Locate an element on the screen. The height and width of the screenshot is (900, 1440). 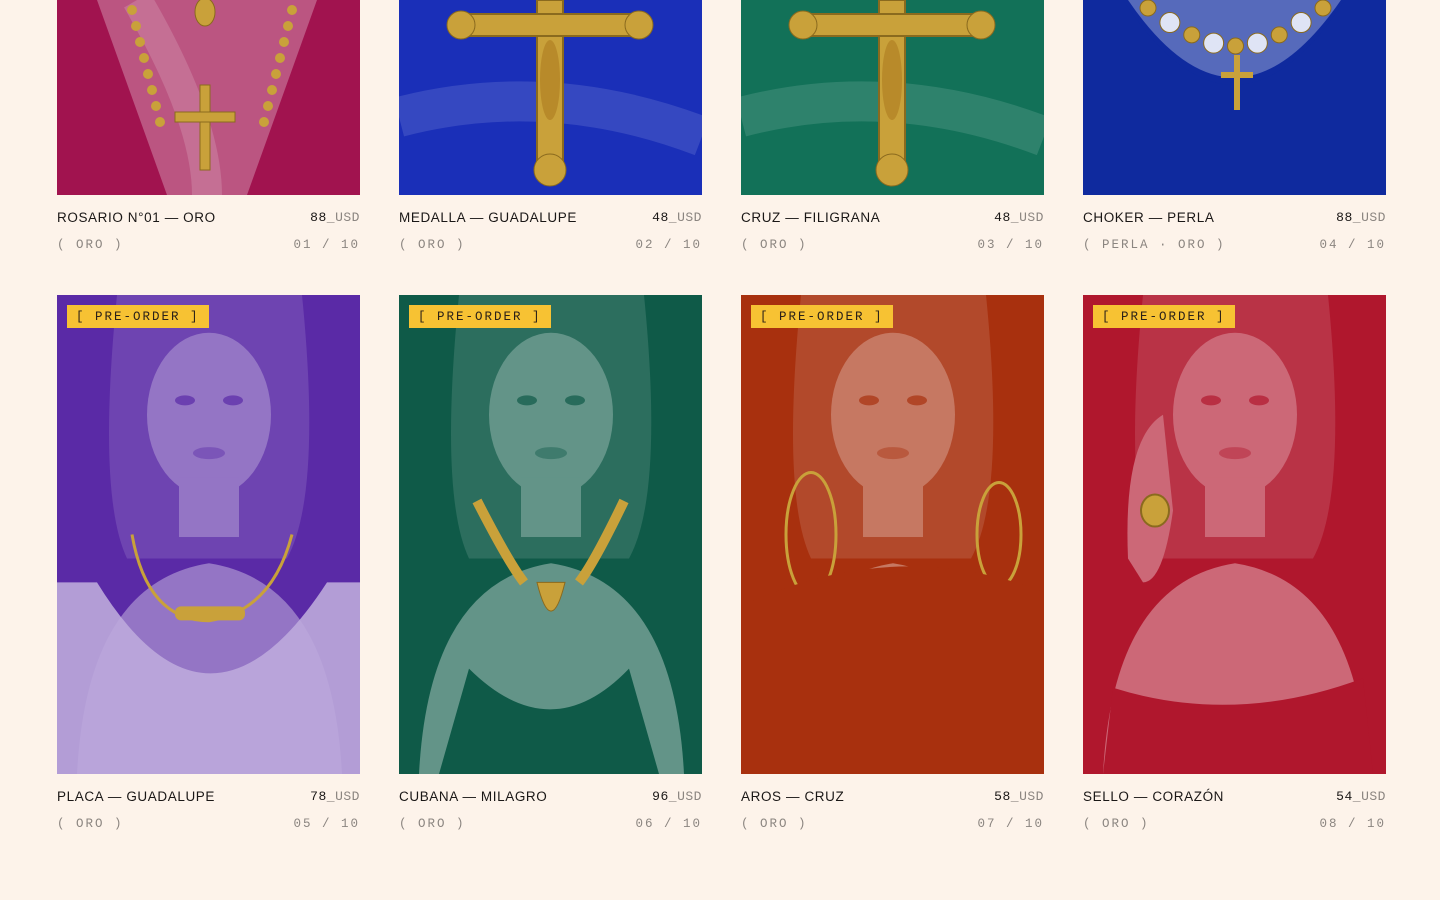
product-card: ROSARIO N°01 — ORO 88_USD ( ORO ) 01 / 10 is located at coordinates (208, 127).